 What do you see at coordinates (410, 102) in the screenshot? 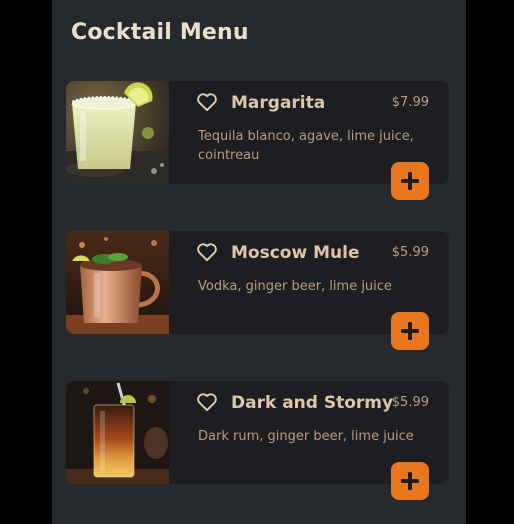
I see `menu-item-price: $7.99` at bounding box center [410, 102].